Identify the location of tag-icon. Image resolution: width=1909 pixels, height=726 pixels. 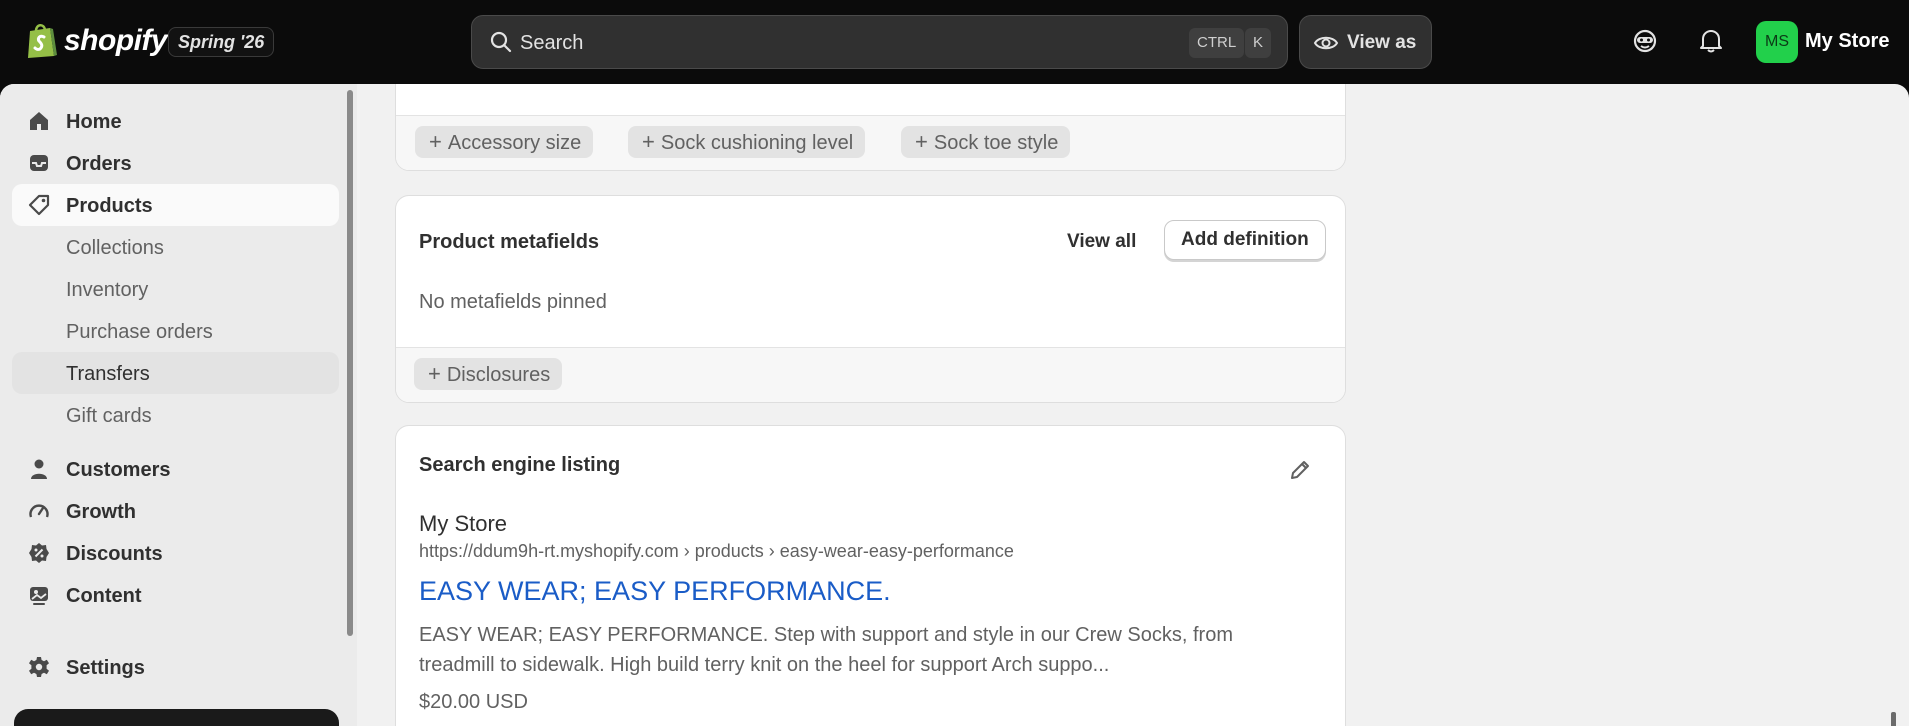
(39, 205).